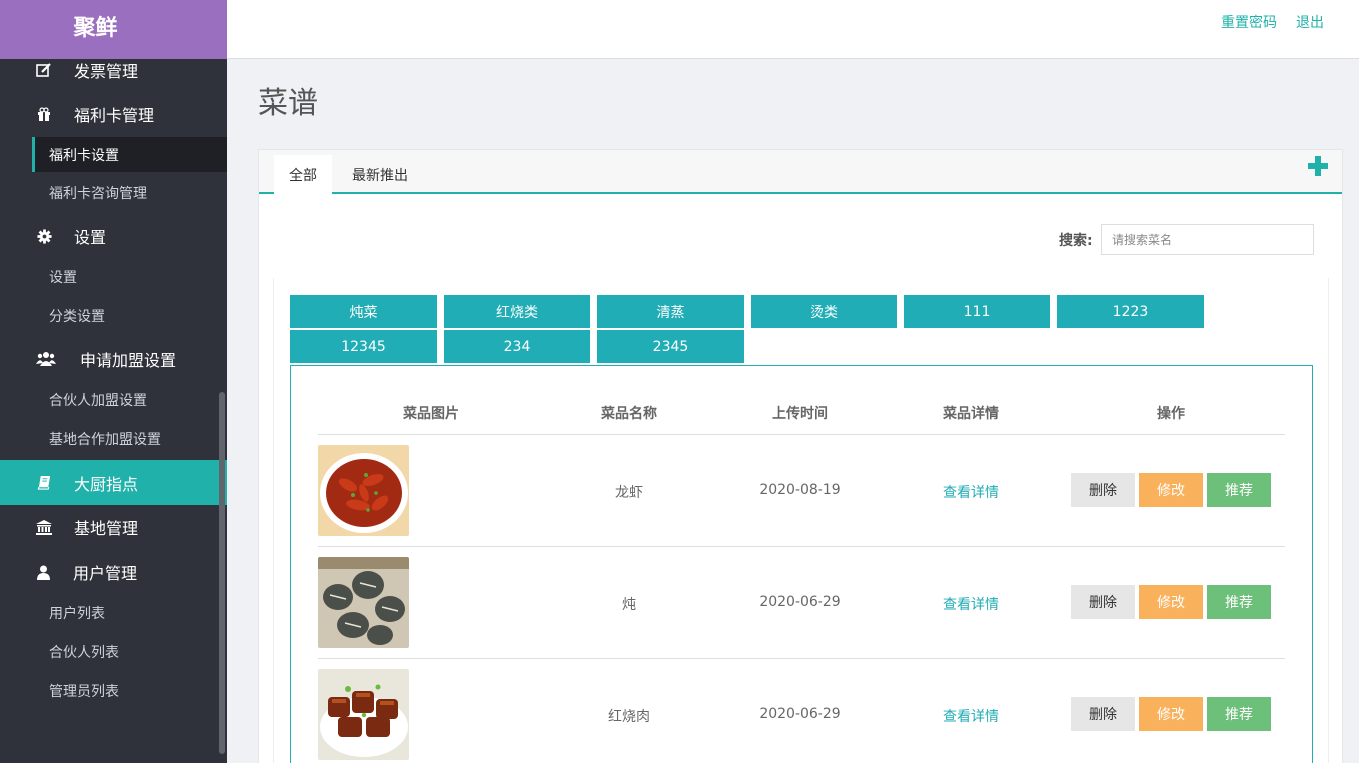 This screenshot has width=1359, height=763. I want to click on sidebar-subitem-label: 合伙人列表, so click(84, 653).